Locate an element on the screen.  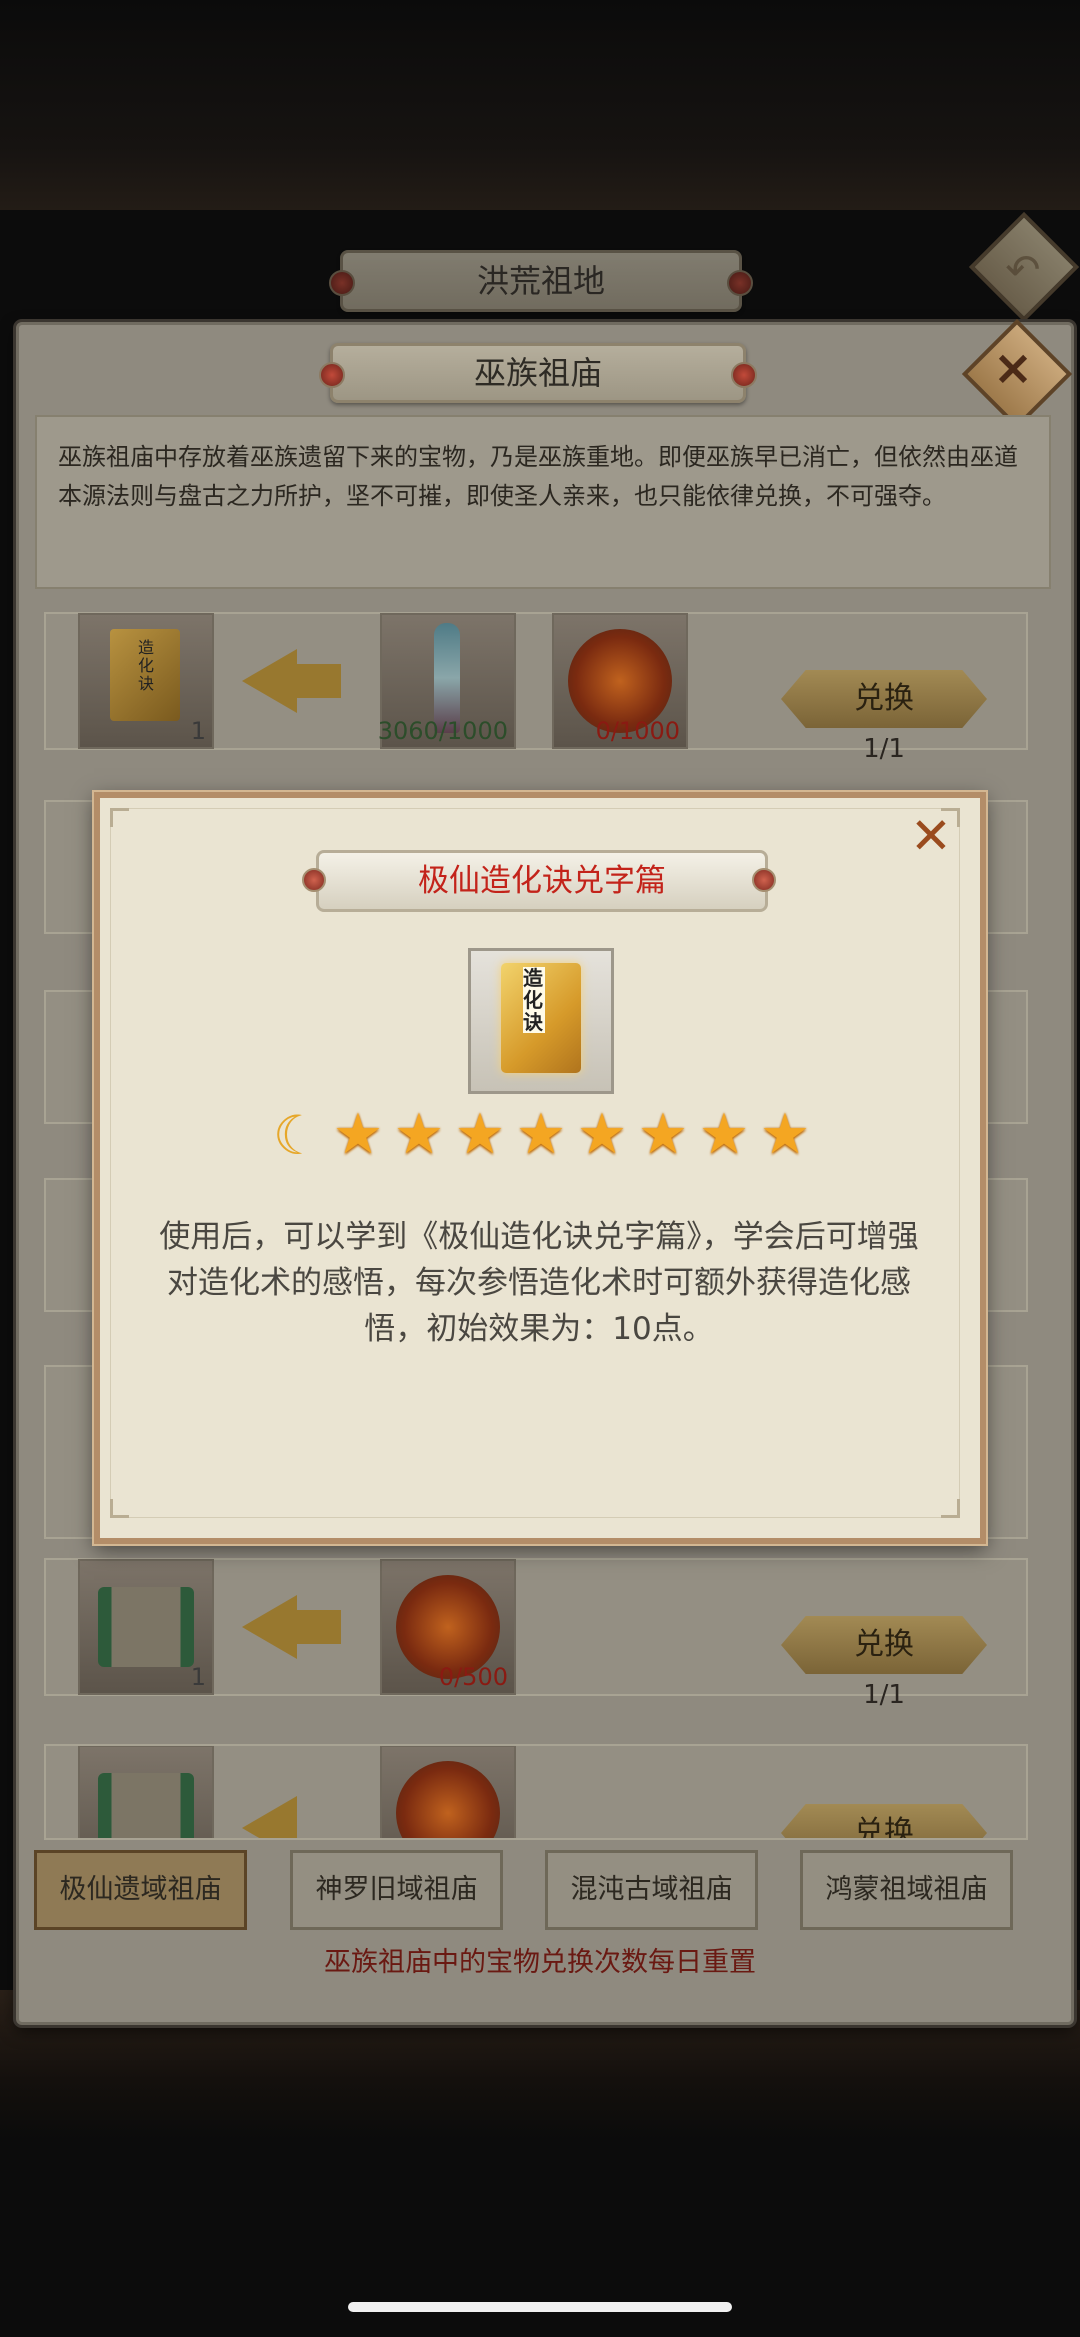
book-icon: 造化诀 is located at coordinates (145, 675).